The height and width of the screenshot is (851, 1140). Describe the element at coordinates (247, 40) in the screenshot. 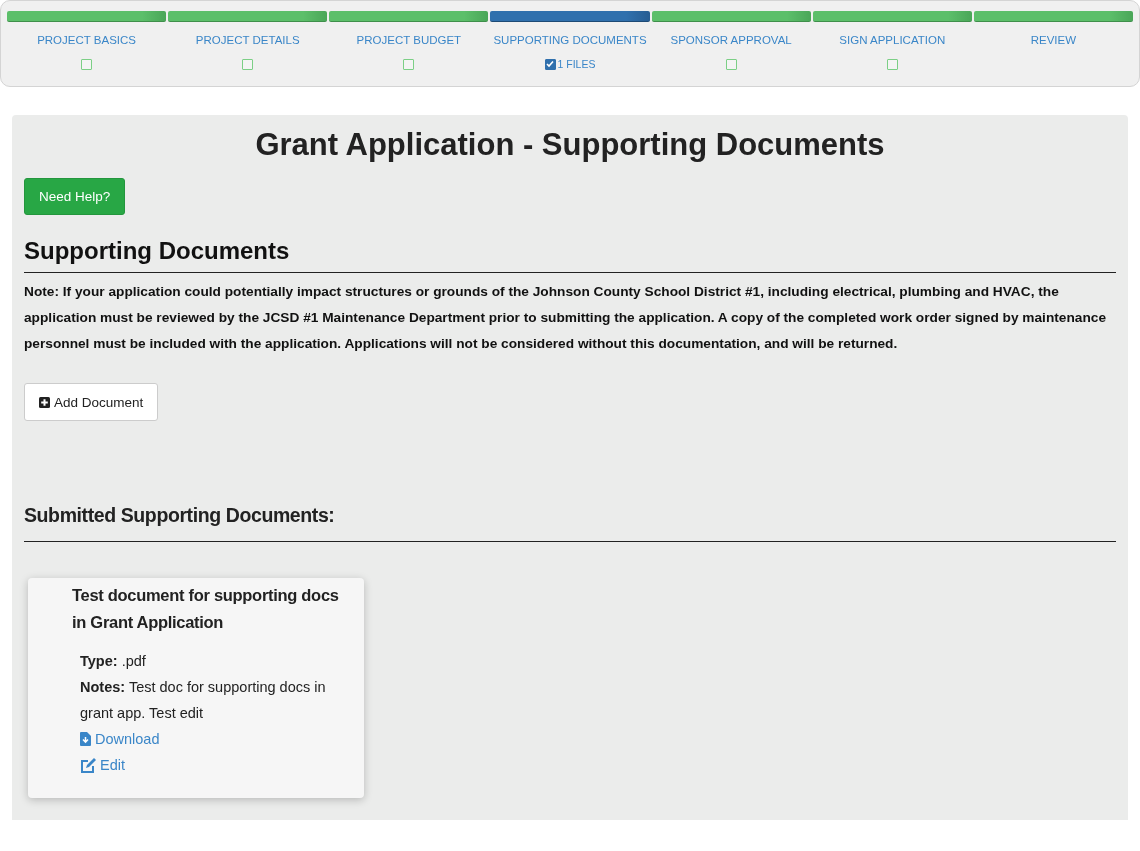

I see `step-link: PROJECT DETAILS` at that location.